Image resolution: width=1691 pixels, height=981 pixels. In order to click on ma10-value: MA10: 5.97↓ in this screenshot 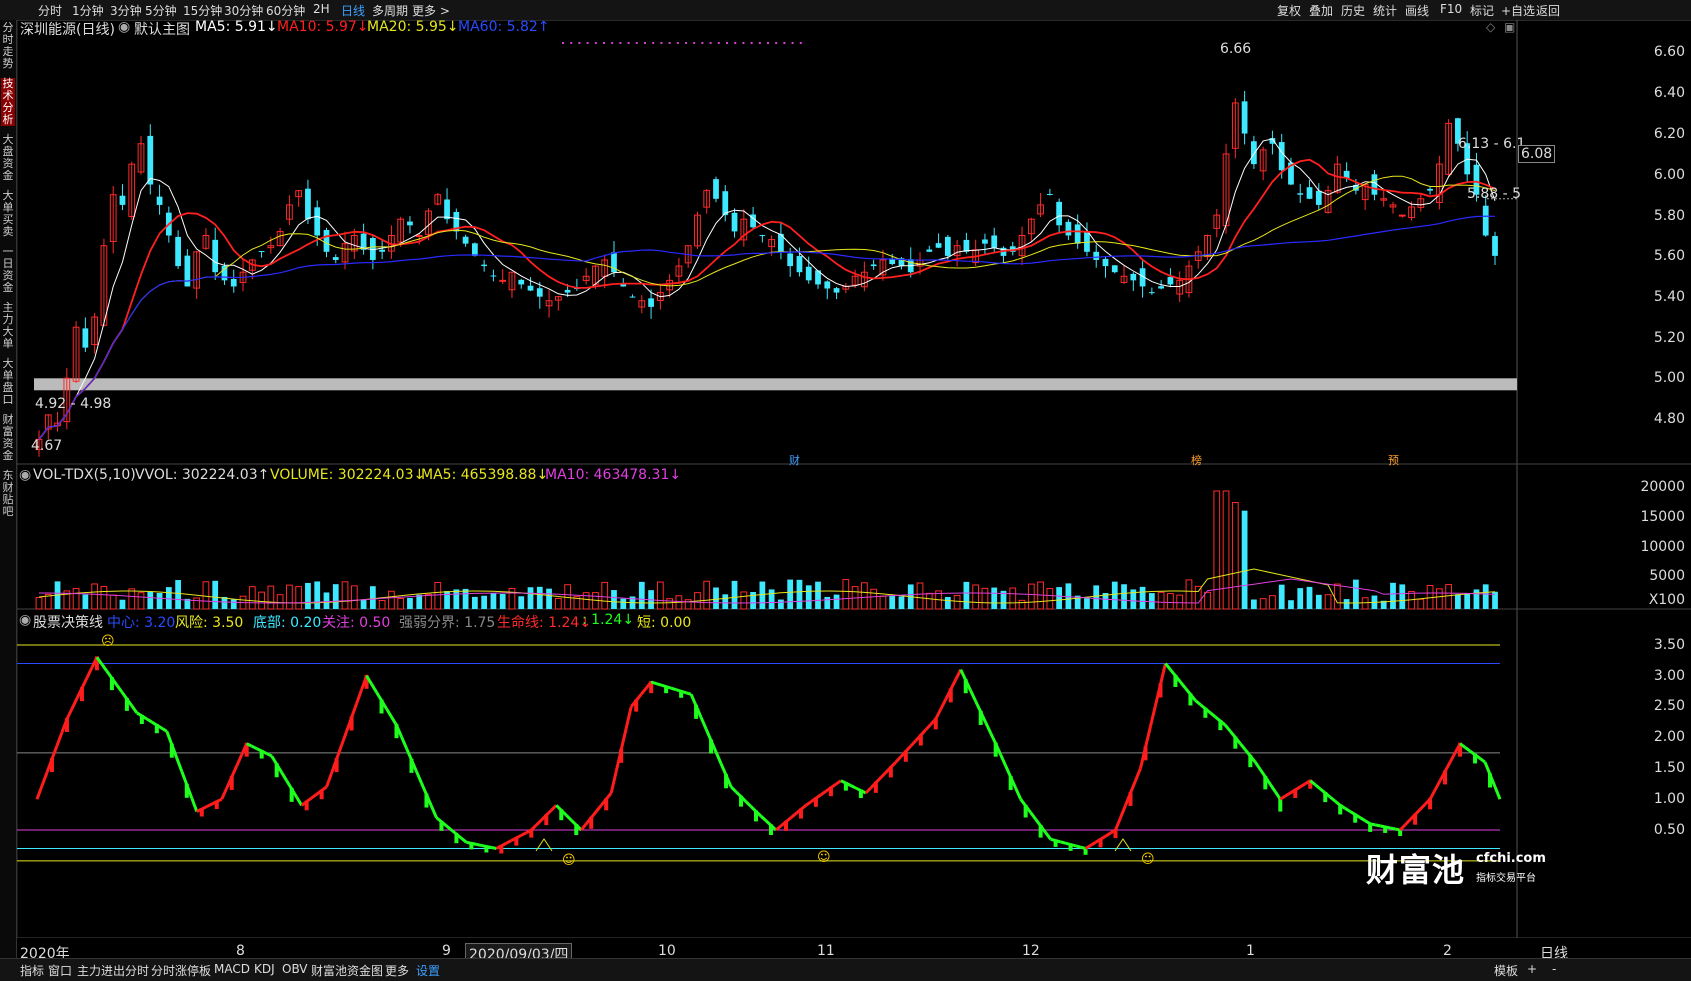, I will do `click(323, 27)`.